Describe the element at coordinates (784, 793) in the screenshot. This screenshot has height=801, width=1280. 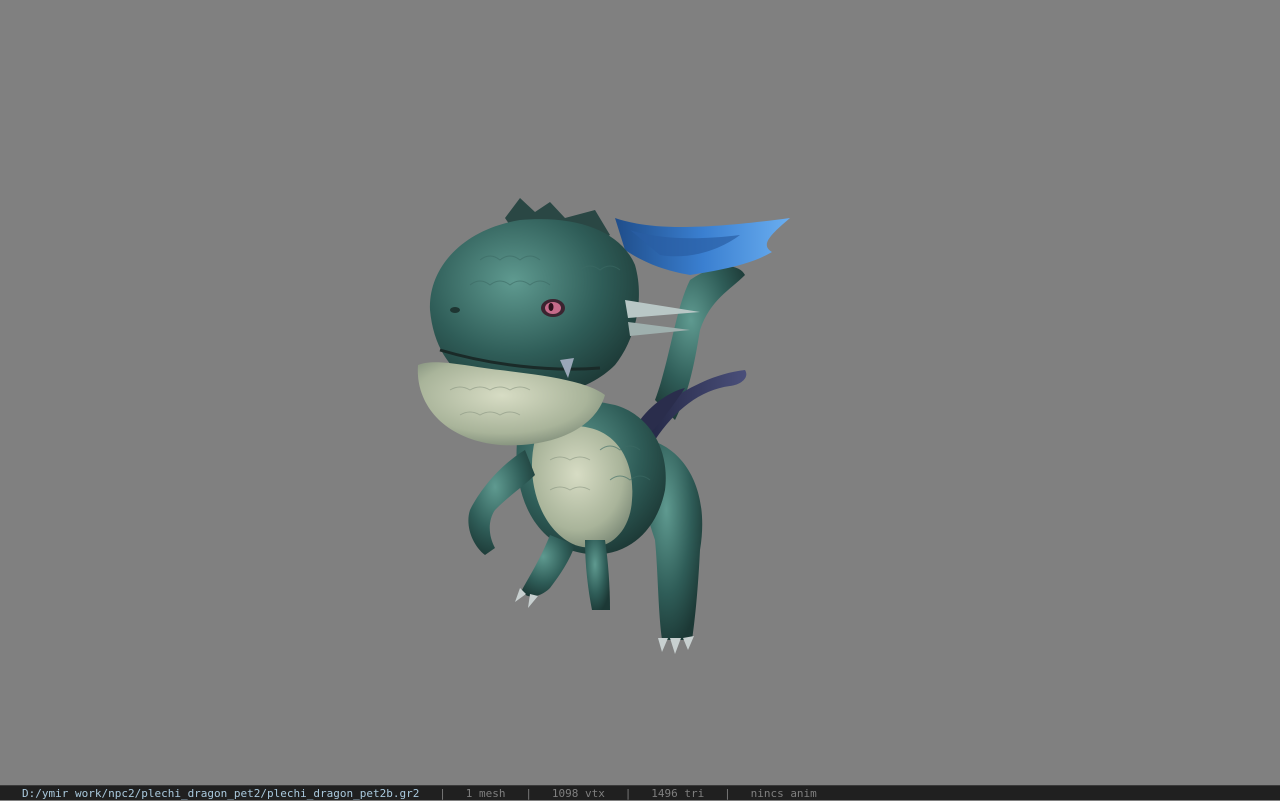
I see `animation-status: nincs anim` at that location.